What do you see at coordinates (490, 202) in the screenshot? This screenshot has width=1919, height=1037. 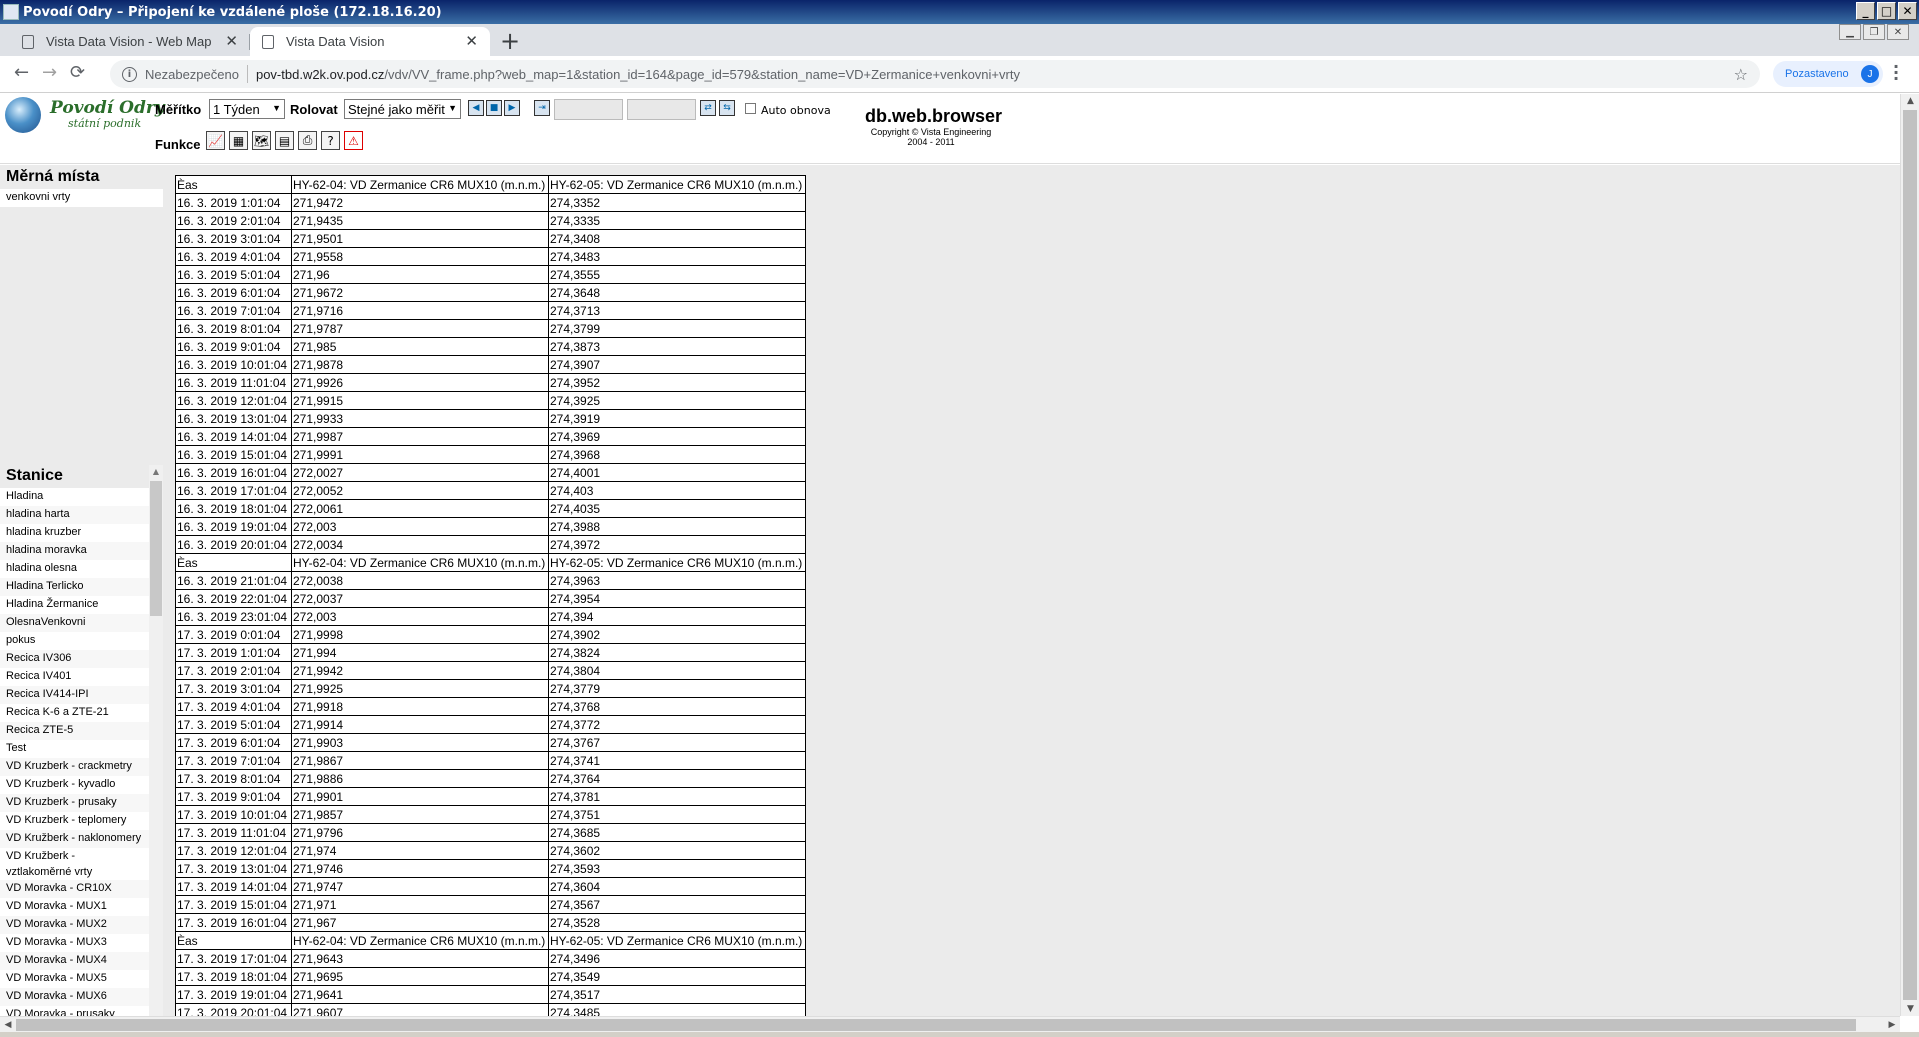 I see `table-row: 16. 3. 2019 1:01:04 271,9472 274,3352` at bounding box center [490, 202].